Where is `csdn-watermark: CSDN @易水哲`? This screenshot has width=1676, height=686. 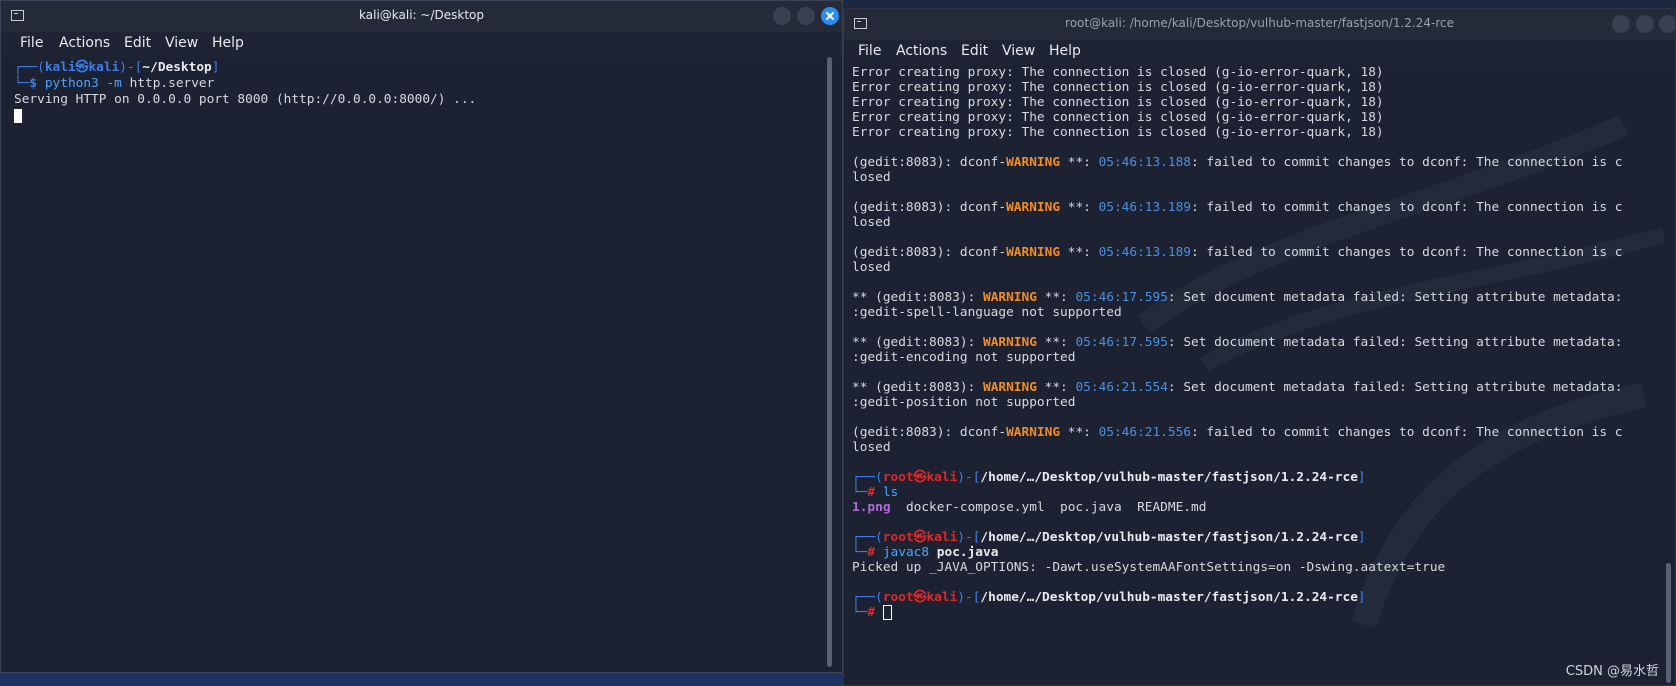
csdn-watermark: CSDN @易水哲 is located at coordinates (1612, 671).